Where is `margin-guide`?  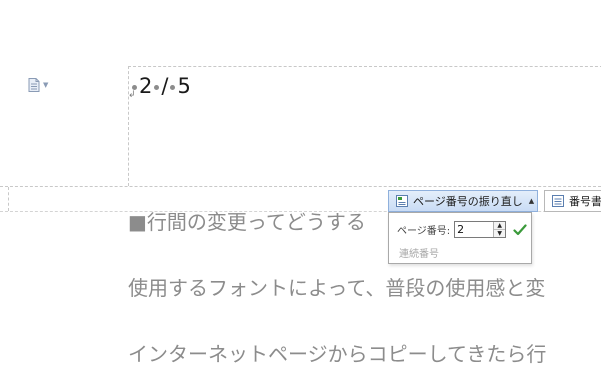
margin-guide is located at coordinates (8, 199).